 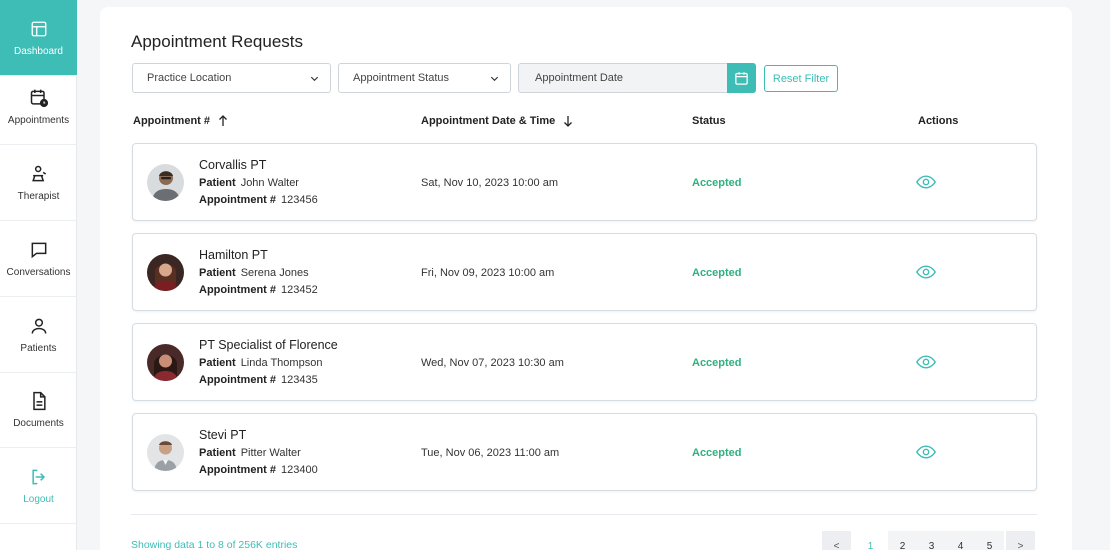 What do you see at coordinates (801, 78) in the screenshot?
I see `reset-filter-button: Reset Filter` at bounding box center [801, 78].